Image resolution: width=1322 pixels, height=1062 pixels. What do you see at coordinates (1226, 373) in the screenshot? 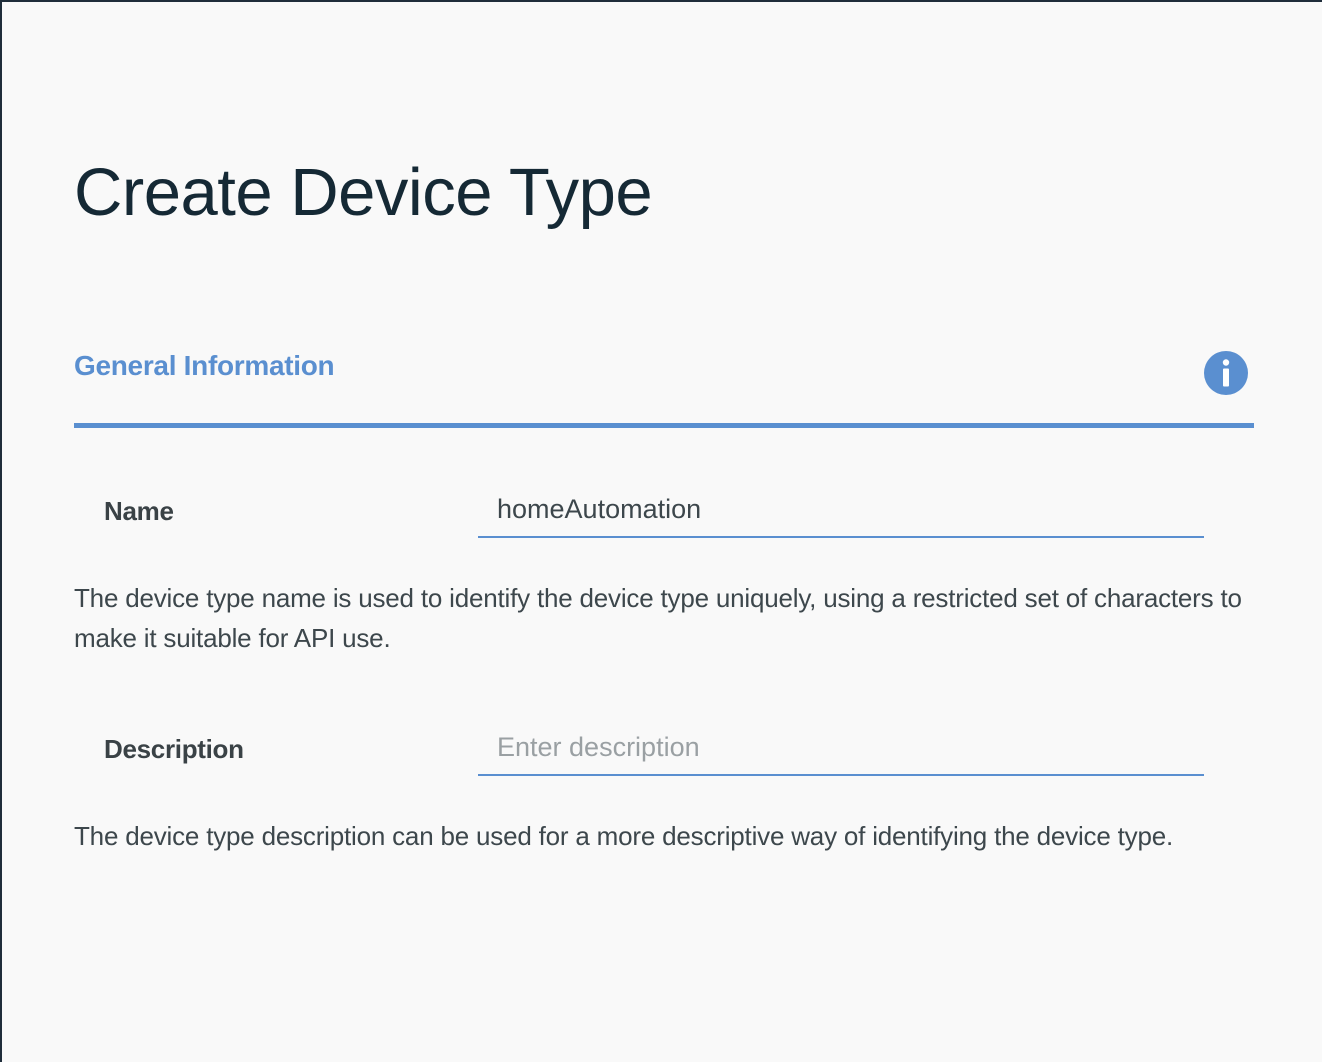
I see `info-icon` at bounding box center [1226, 373].